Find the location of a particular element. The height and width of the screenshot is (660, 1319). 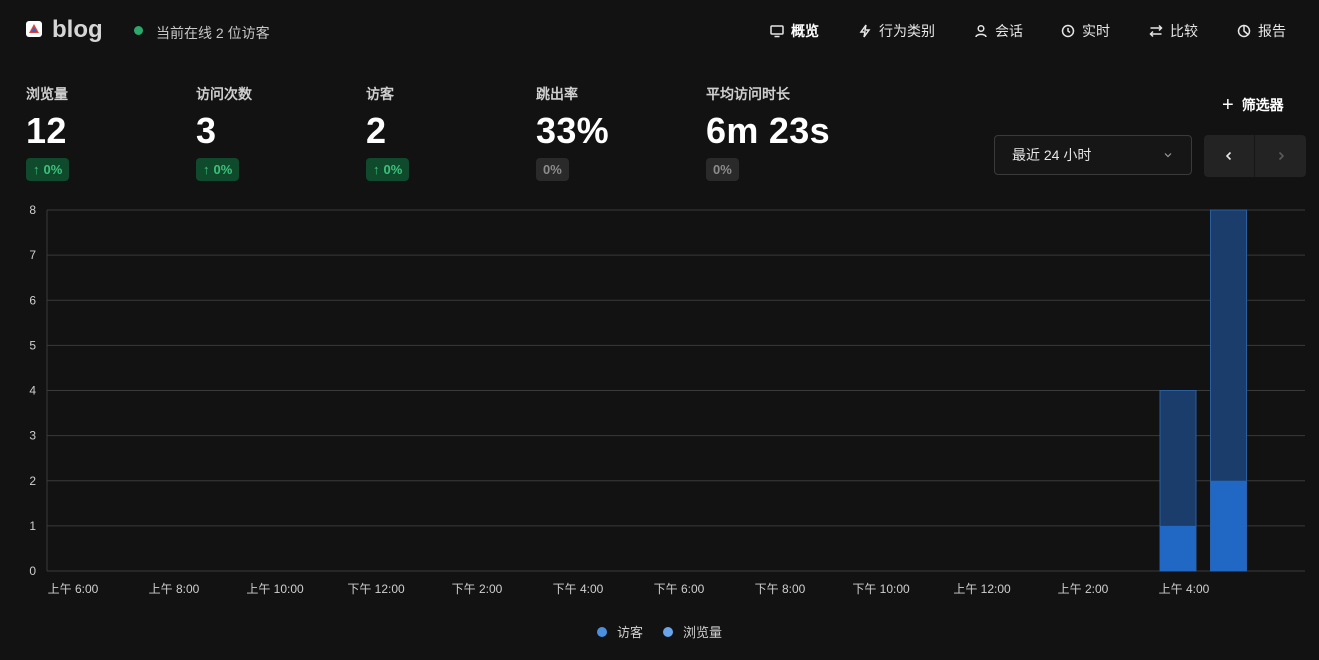

y-tick-label: 2 is located at coordinates (32, 481).